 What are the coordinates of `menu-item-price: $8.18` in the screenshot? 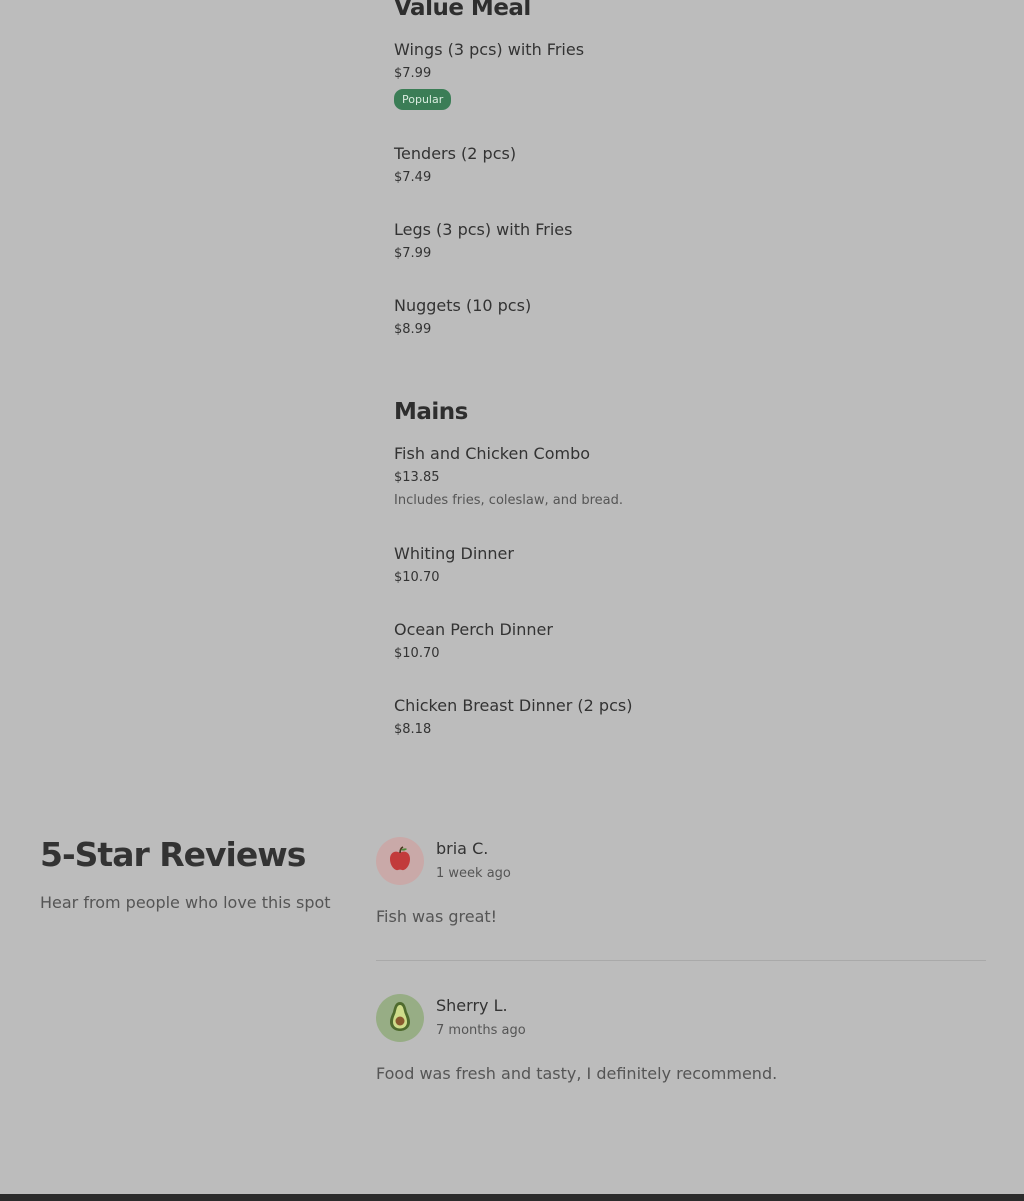 It's located at (413, 729).